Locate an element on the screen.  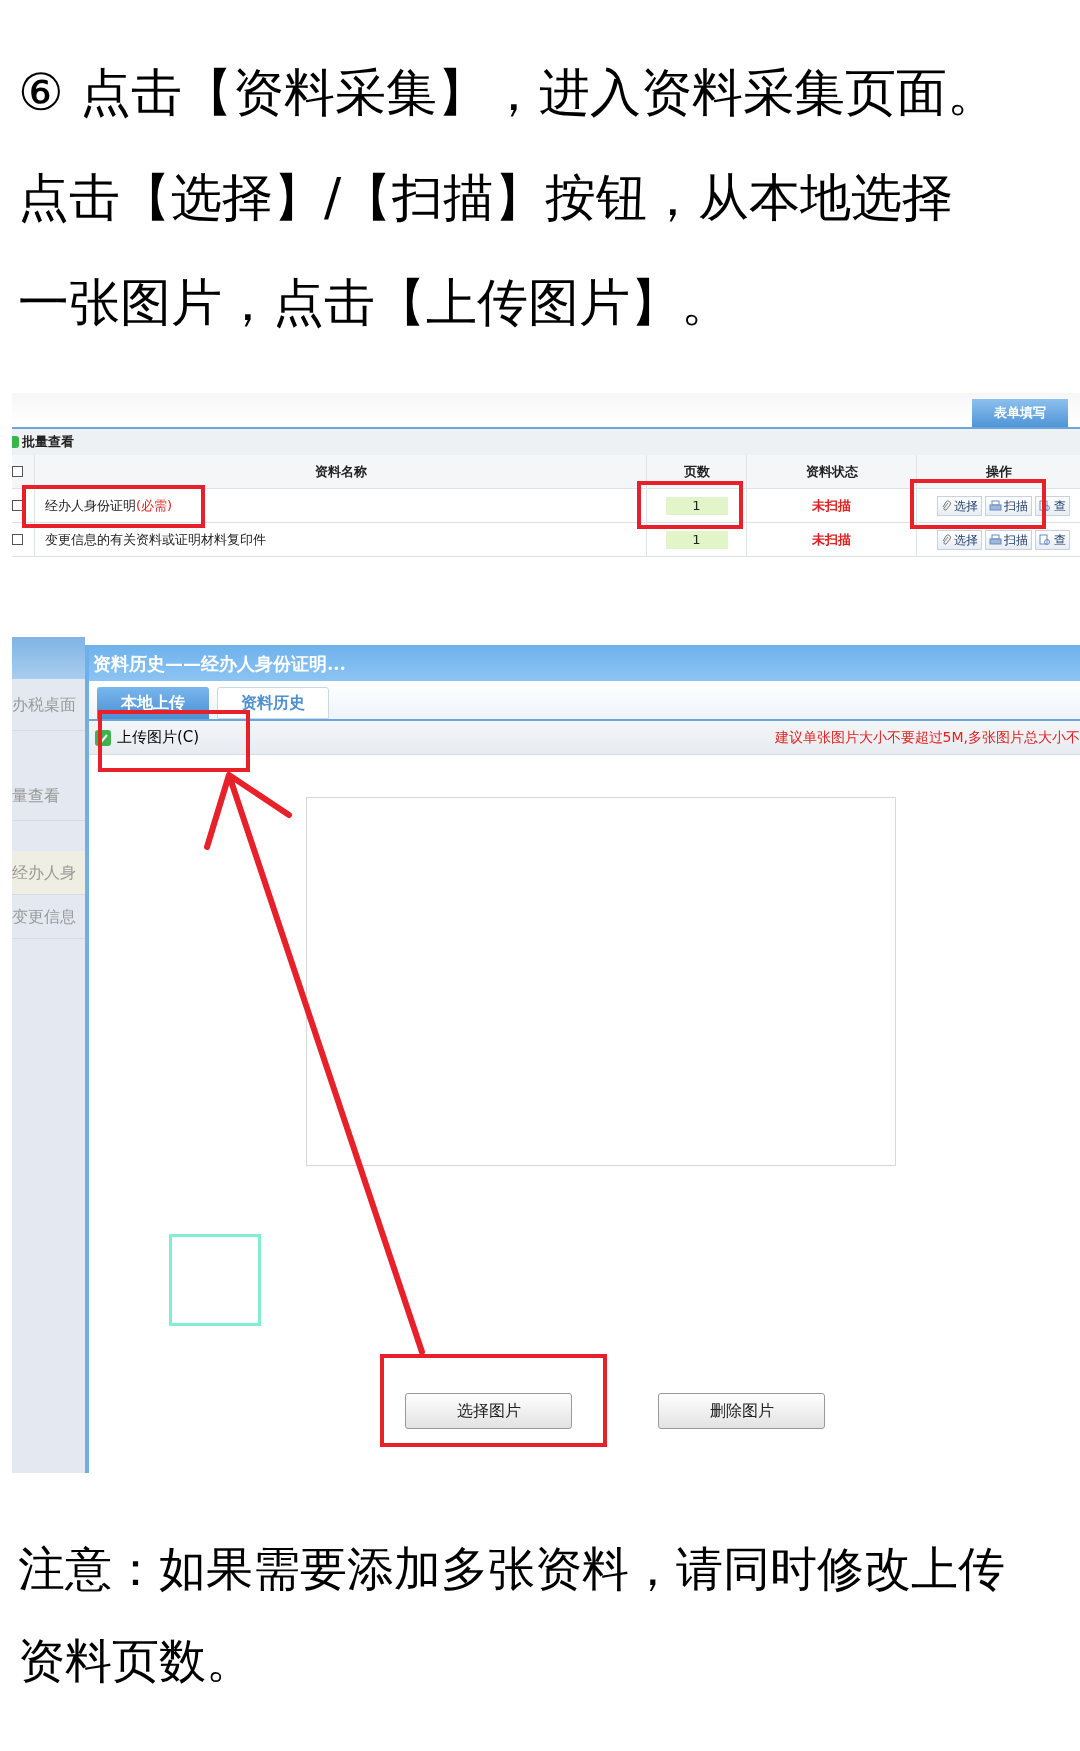
table-cell-text: 经办人身份证明(必需) is located at coordinates (109, 505).